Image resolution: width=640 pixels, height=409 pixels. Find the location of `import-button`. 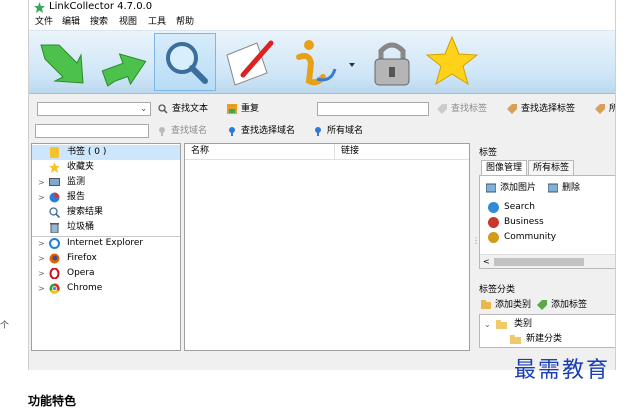

import-button is located at coordinates (62, 62).